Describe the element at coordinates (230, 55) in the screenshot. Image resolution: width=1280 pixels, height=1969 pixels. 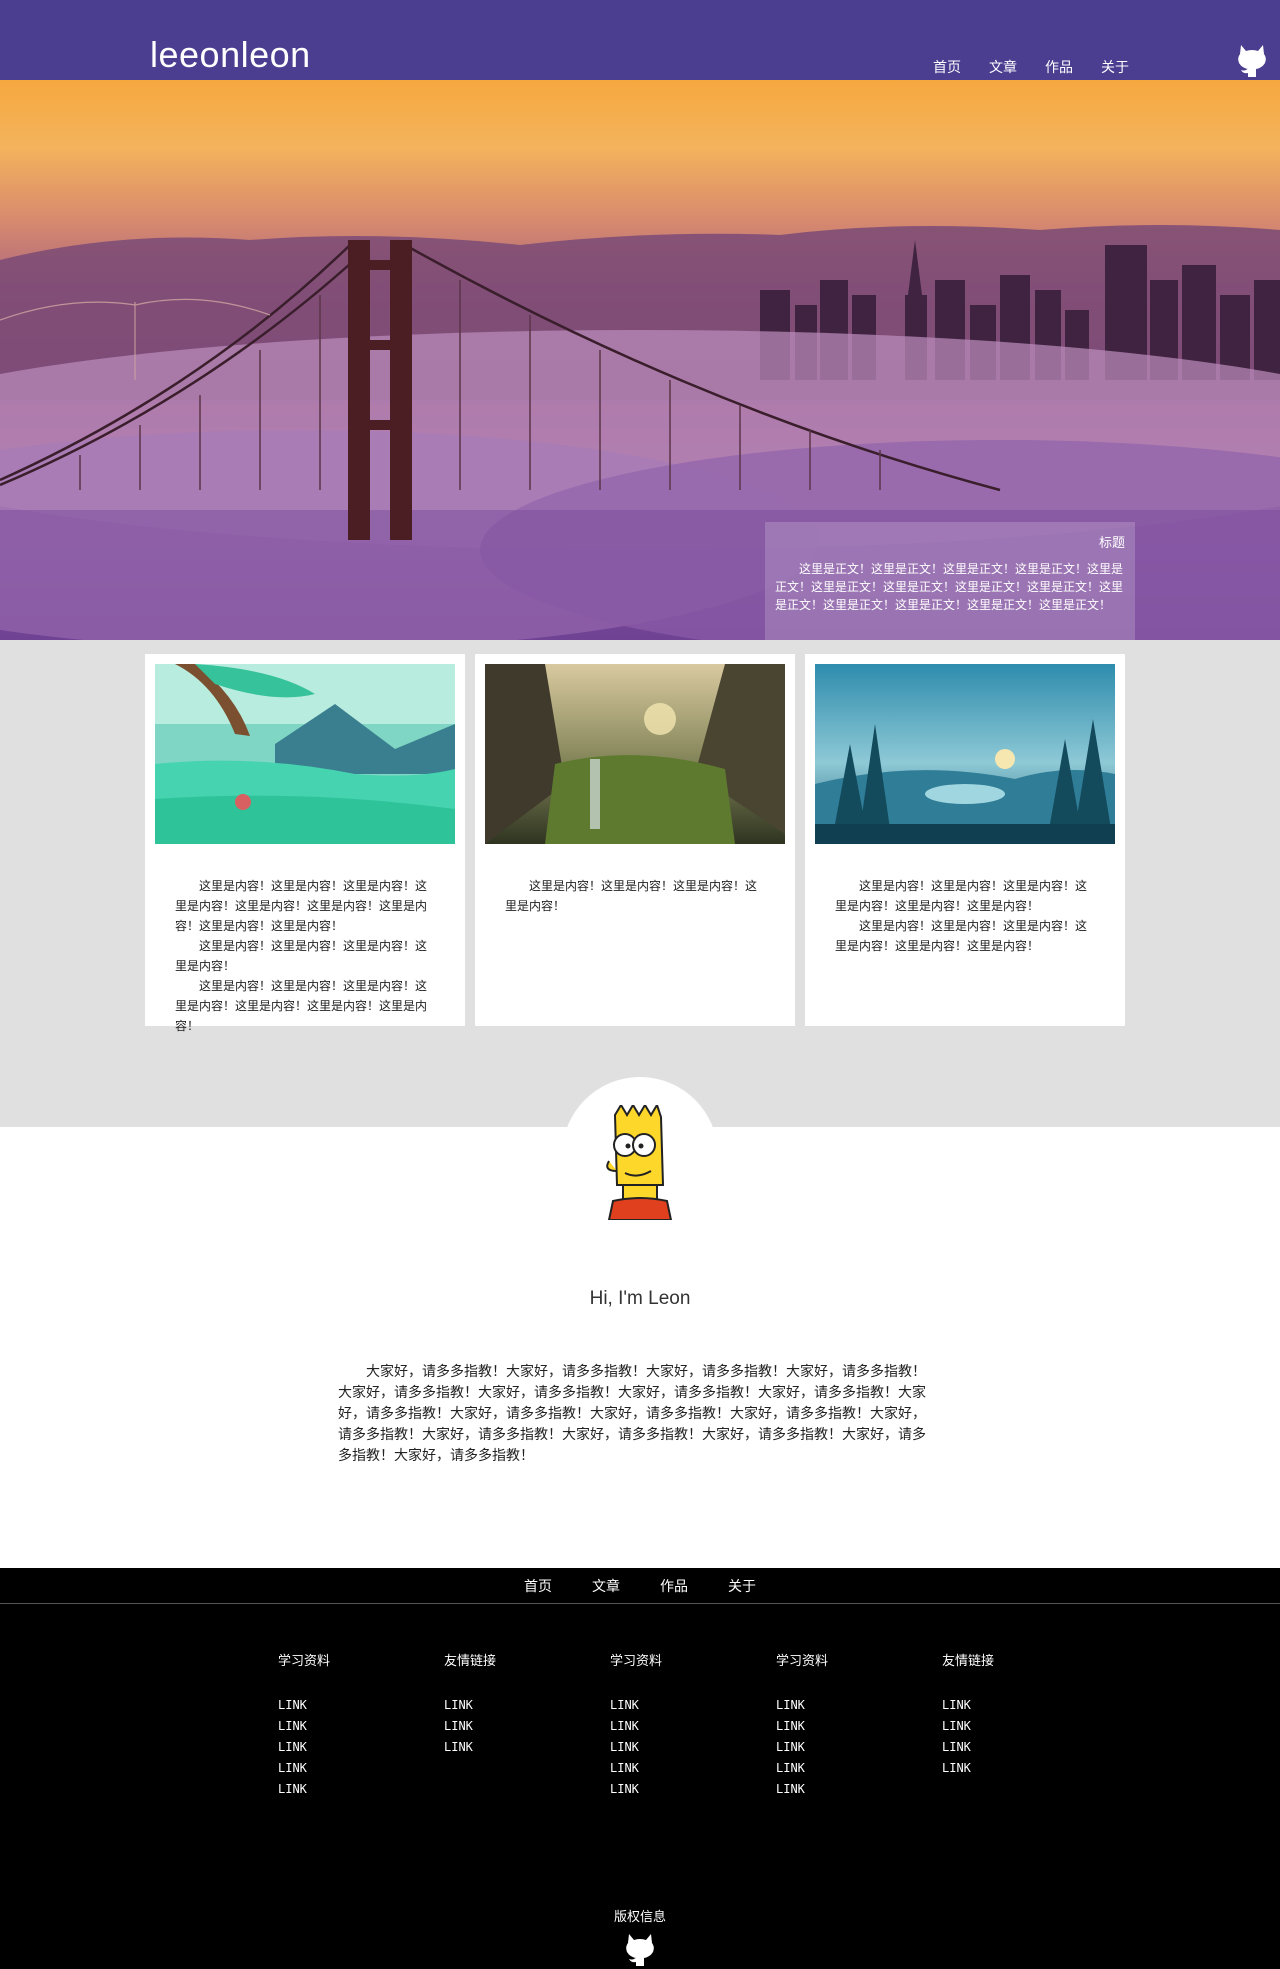
I see `site-logo: leeonleon` at that location.